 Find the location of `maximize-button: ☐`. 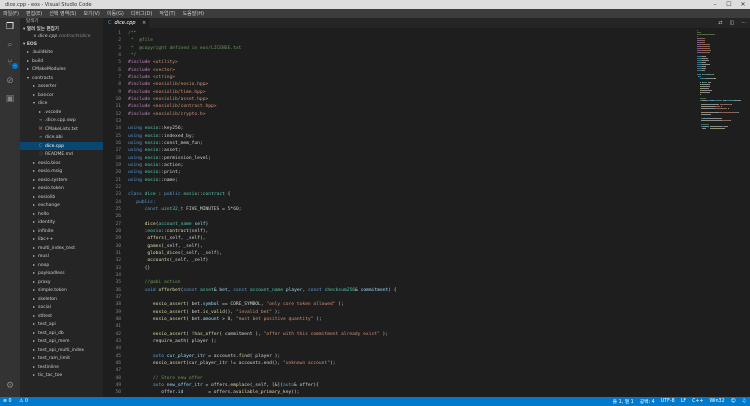

maximize-button: ☐ is located at coordinates (729, 4).